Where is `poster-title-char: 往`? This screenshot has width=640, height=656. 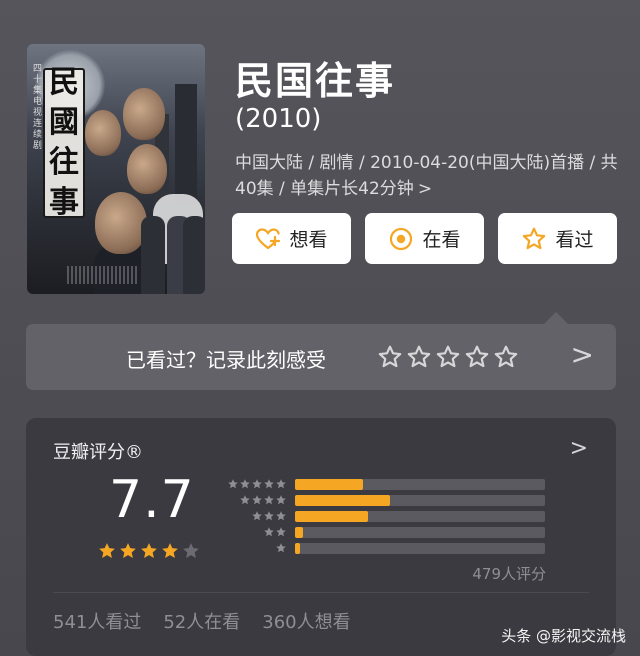
poster-title-char: 往 is located at coordinates (64, 162).